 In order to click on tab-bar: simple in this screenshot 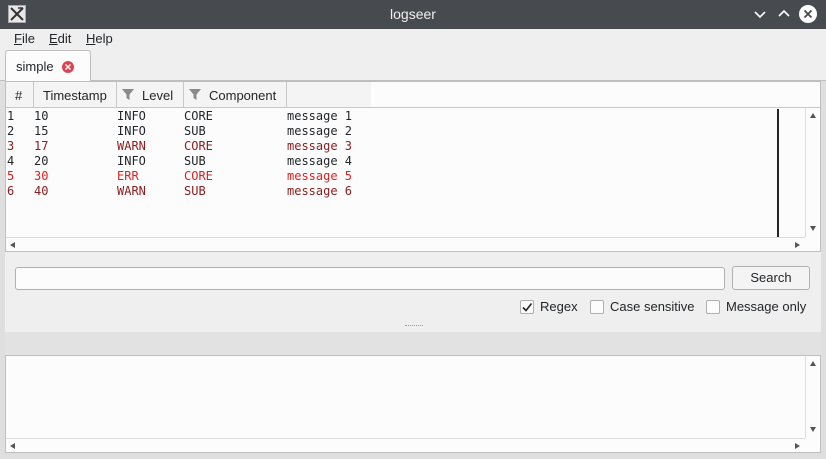, I will do `click(413, 65)`.